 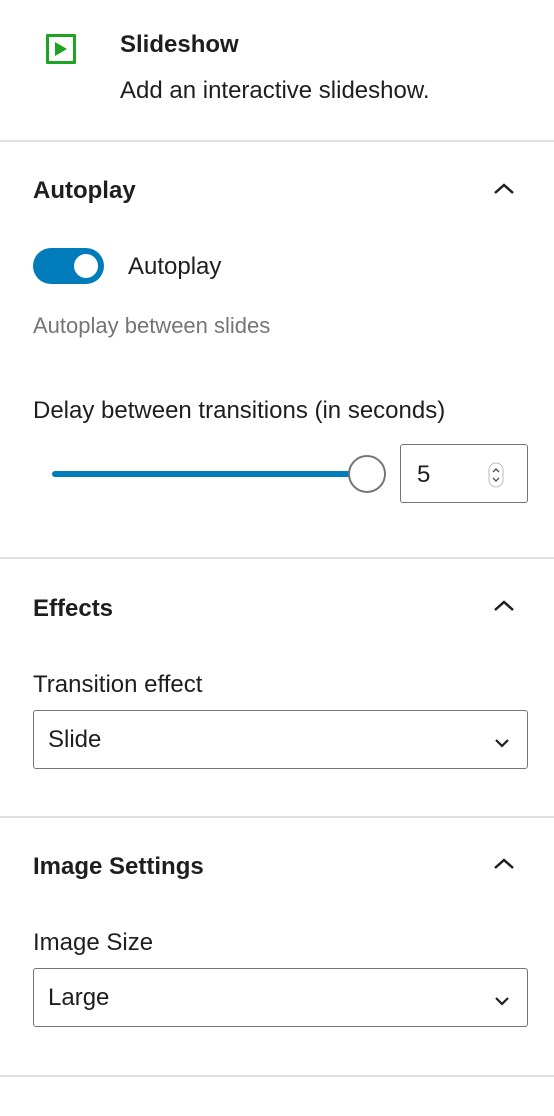 I want to click on image-size-select: Large, so click(x=280, y=997).